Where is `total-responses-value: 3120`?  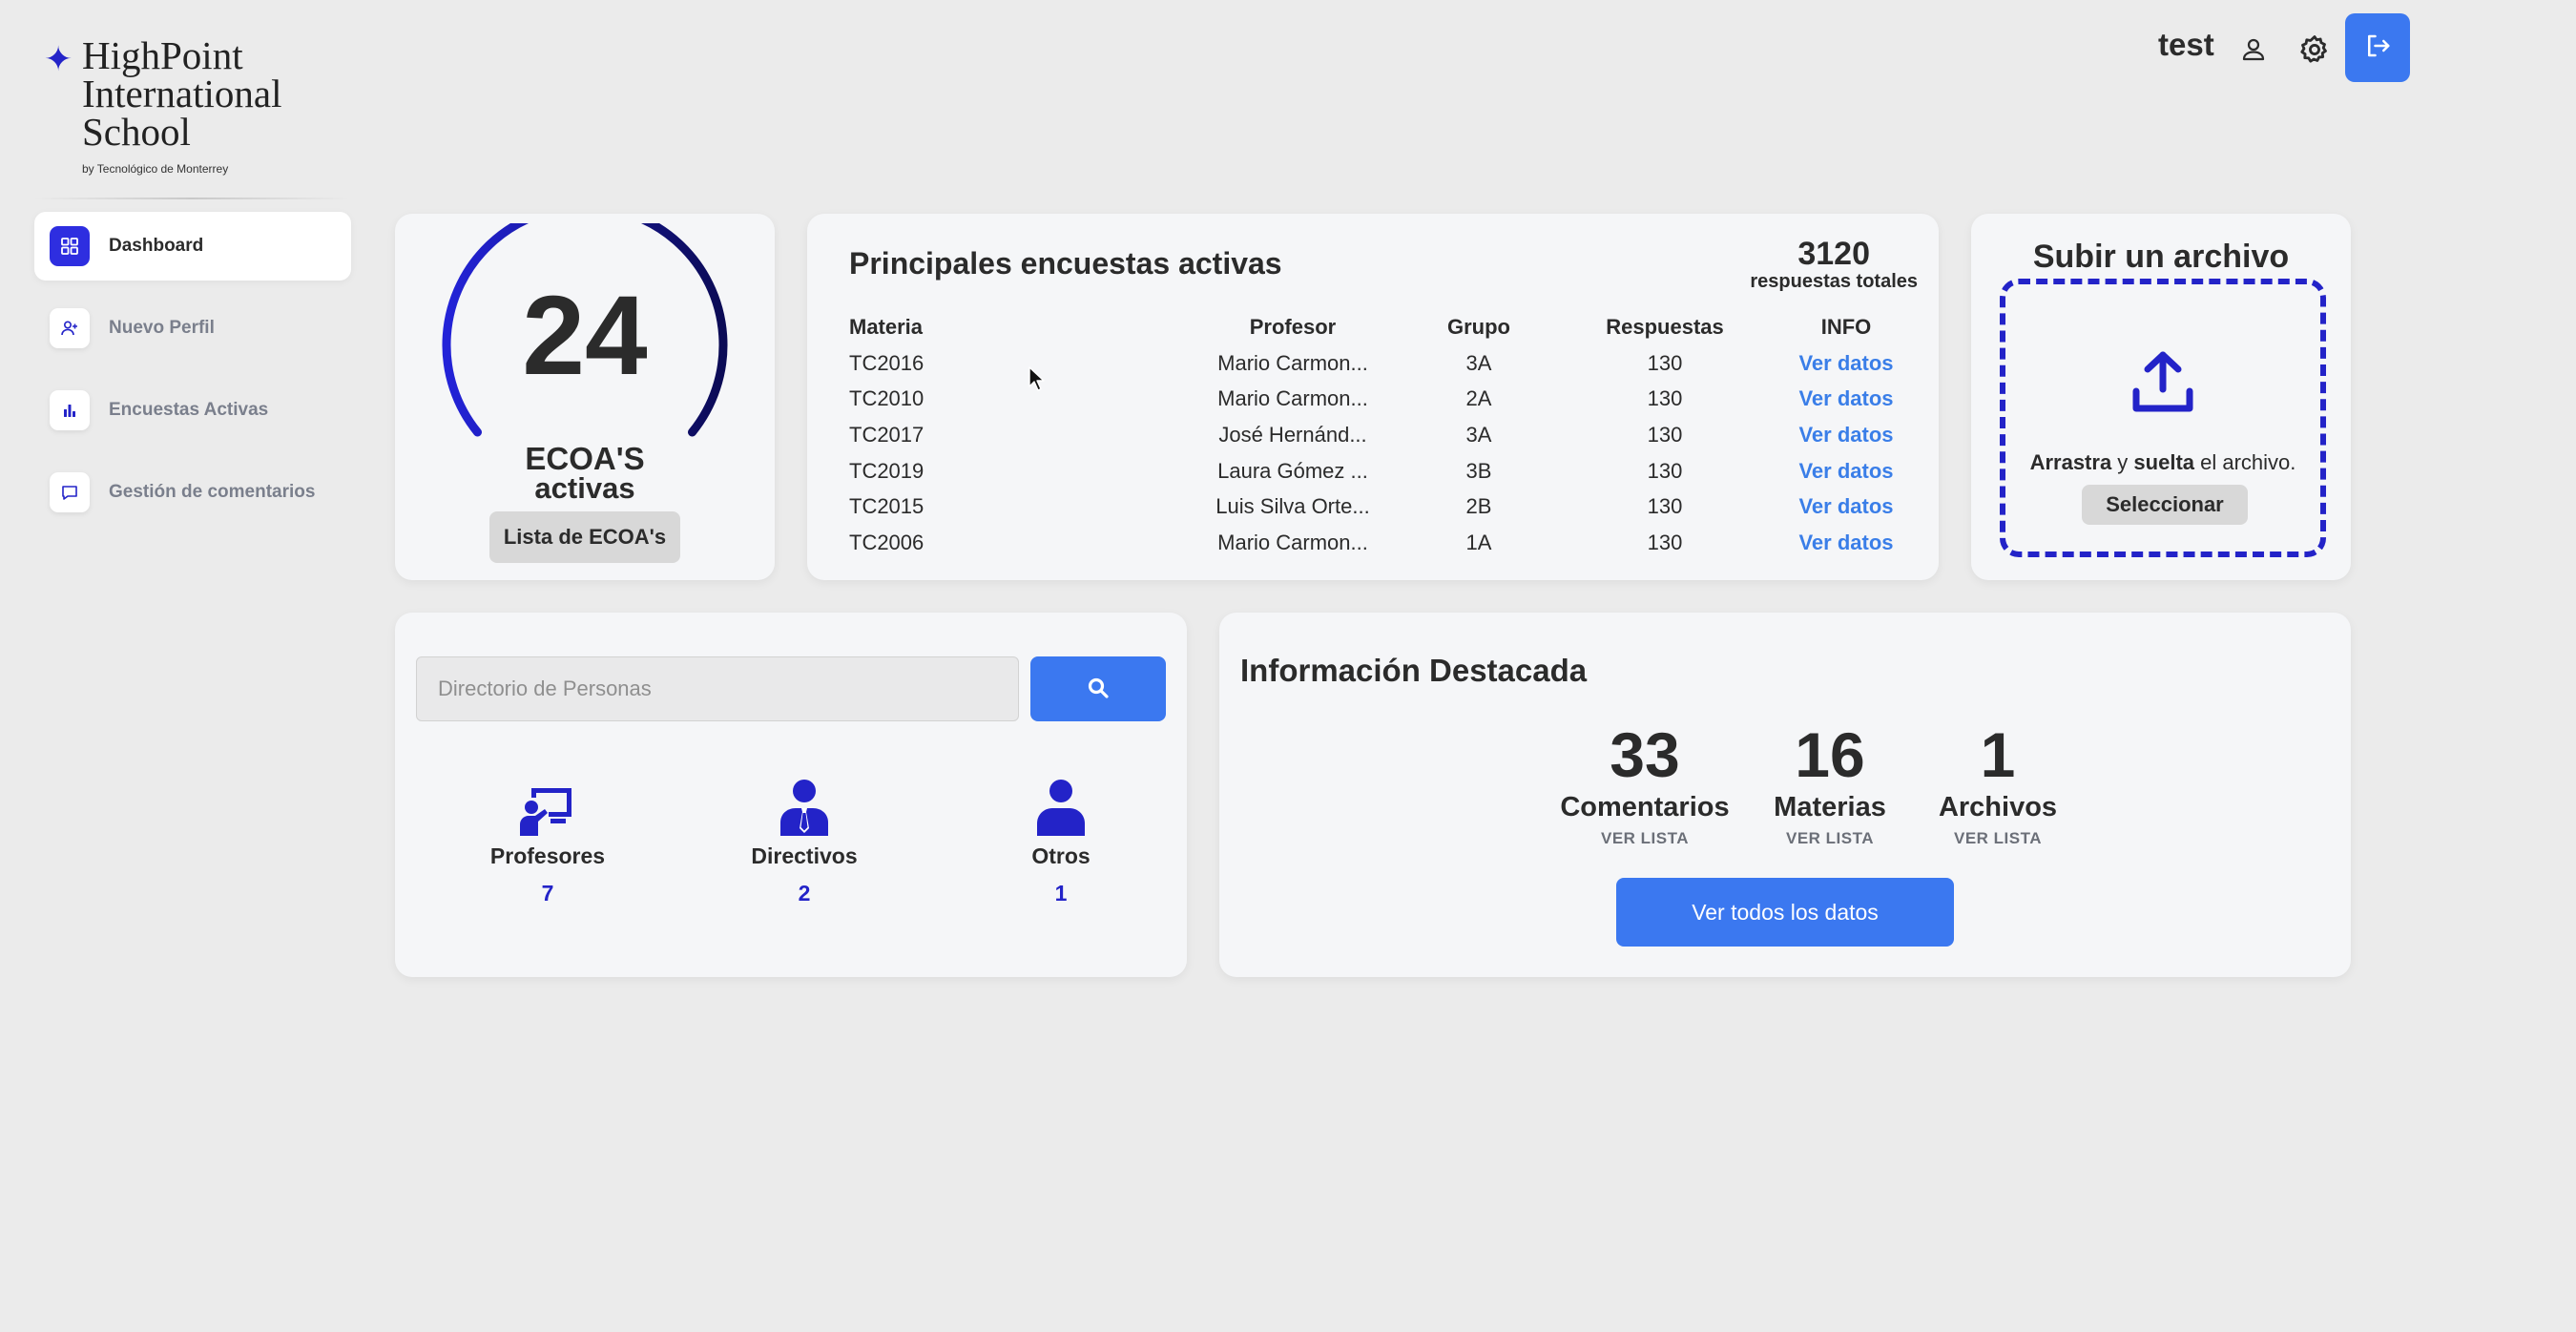
total-responses-value: 3120 is located at coordinates (1833, 254).